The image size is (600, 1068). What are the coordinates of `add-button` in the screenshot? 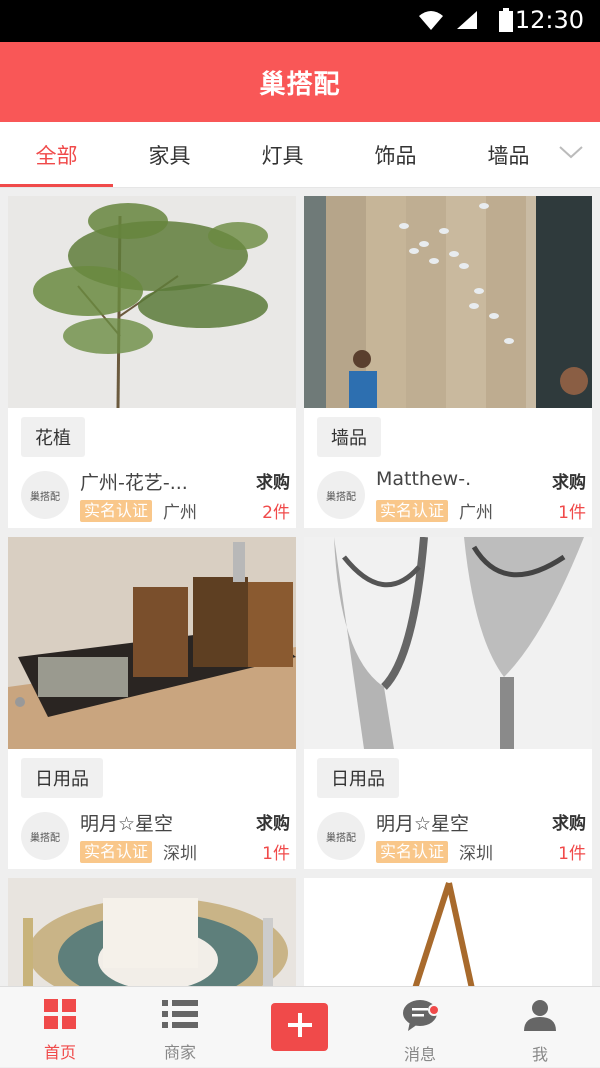 It's located at (299, 1027).